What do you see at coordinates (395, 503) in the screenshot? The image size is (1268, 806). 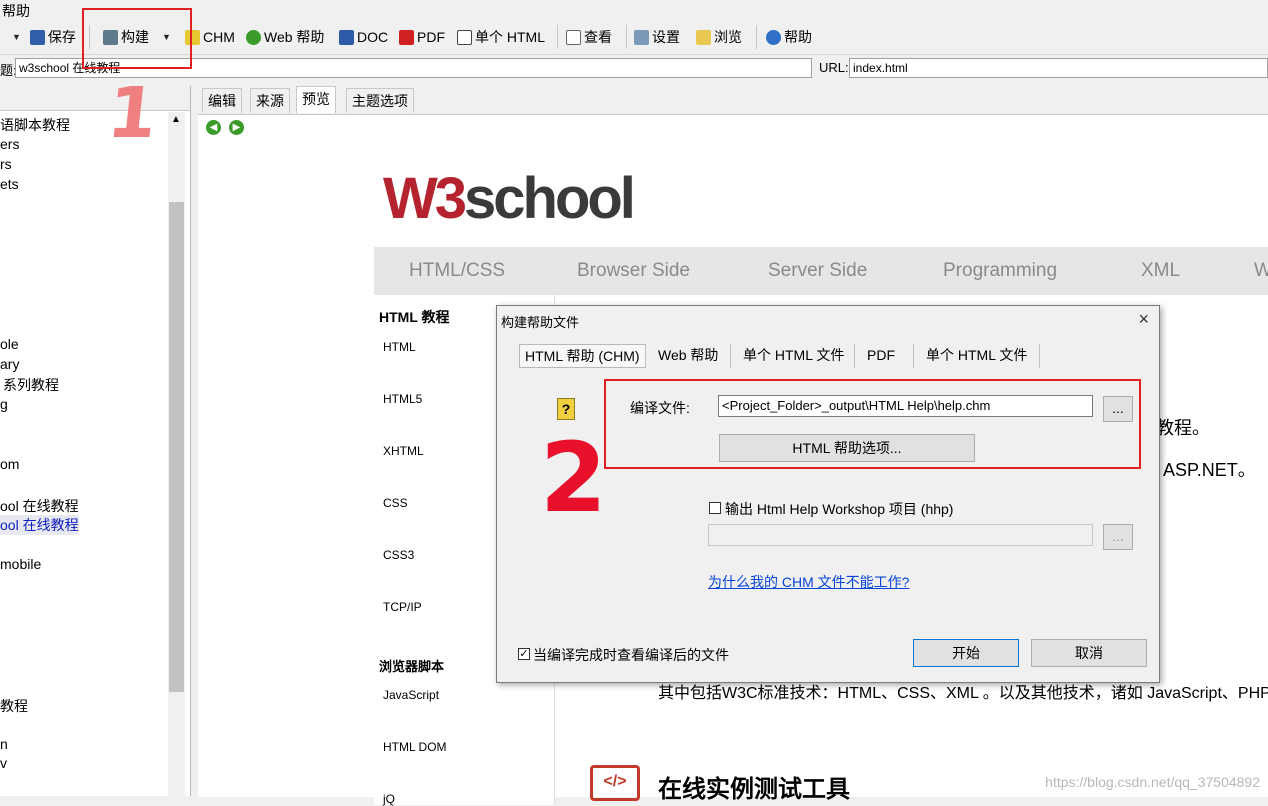 I see `side-item: CSS` at bounding box center [395, 503].